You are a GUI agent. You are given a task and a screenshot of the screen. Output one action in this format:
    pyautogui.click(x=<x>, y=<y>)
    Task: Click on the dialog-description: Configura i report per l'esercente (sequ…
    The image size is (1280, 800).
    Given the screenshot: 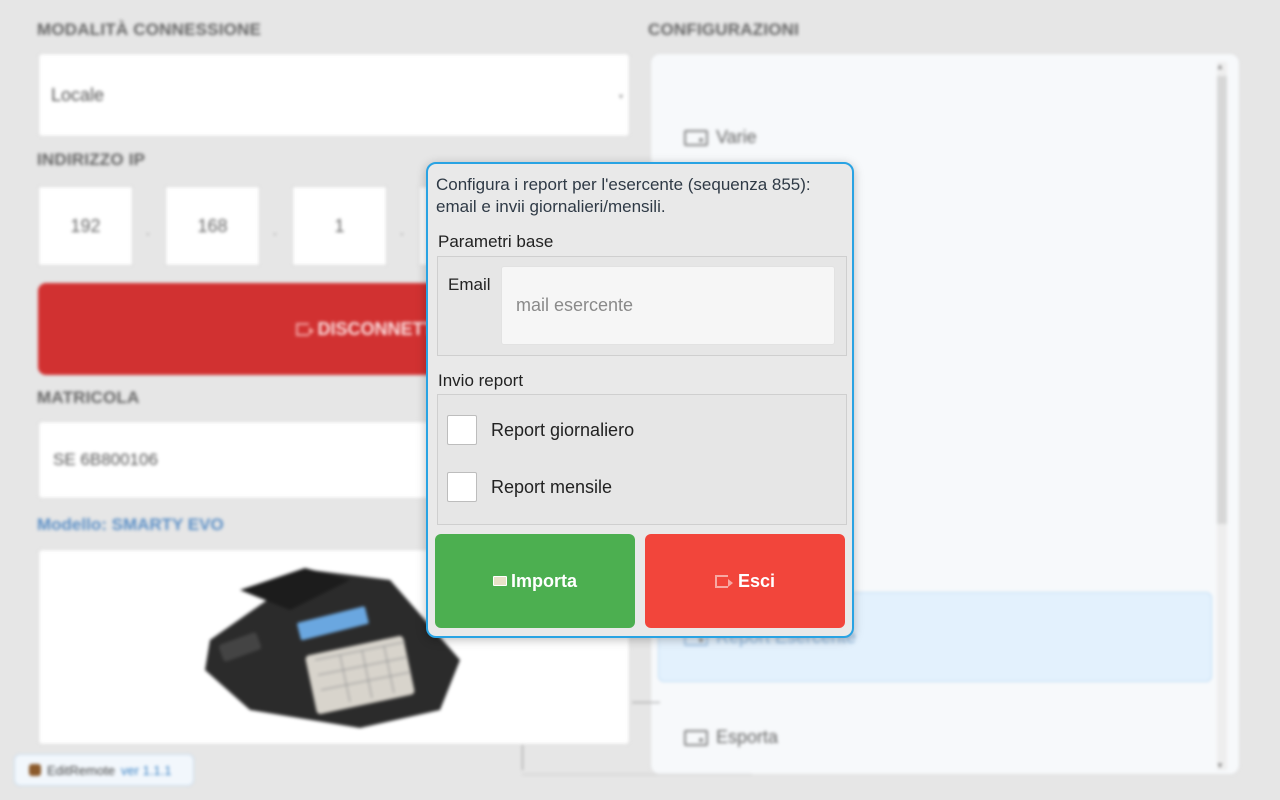 What is the action you would take?
    pyautogui.click(x=623, y=195)
    